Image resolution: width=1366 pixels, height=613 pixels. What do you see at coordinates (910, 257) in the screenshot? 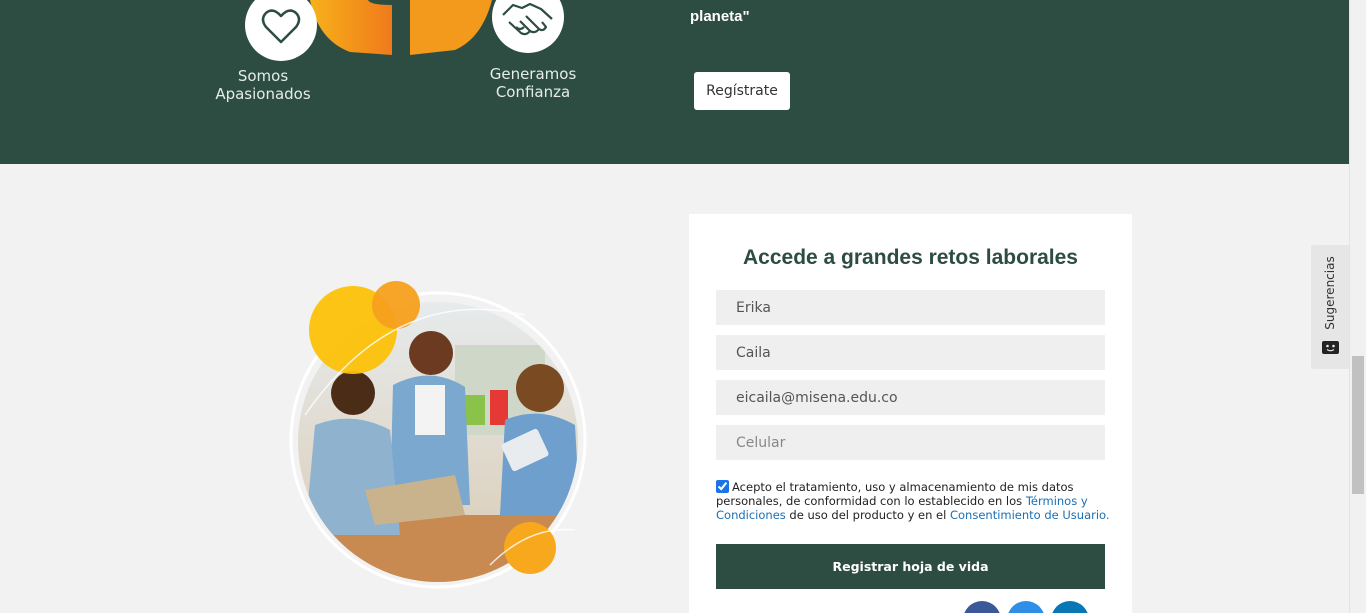
I see `form-title: Accede a grandes retos laborales` at bounding box center [910, 257].